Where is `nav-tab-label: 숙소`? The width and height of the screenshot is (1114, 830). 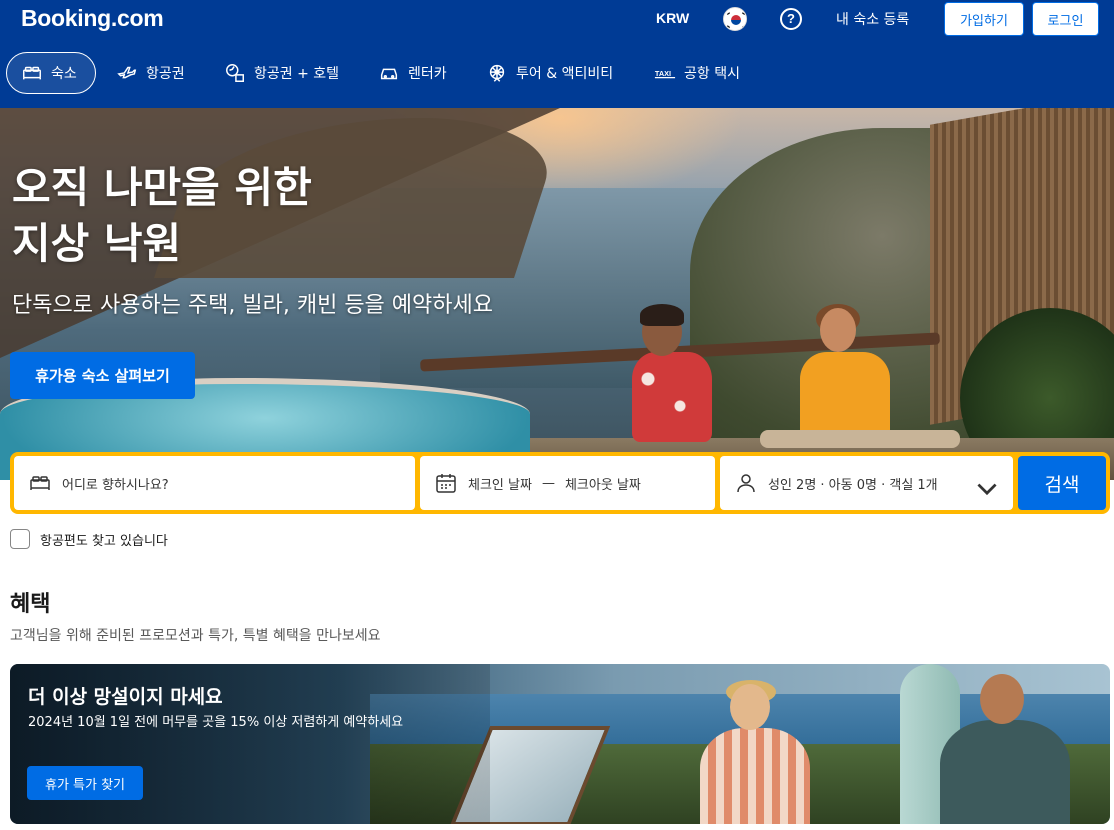
nav-tab-label: 숙소 is located at coordinates (64, 74).